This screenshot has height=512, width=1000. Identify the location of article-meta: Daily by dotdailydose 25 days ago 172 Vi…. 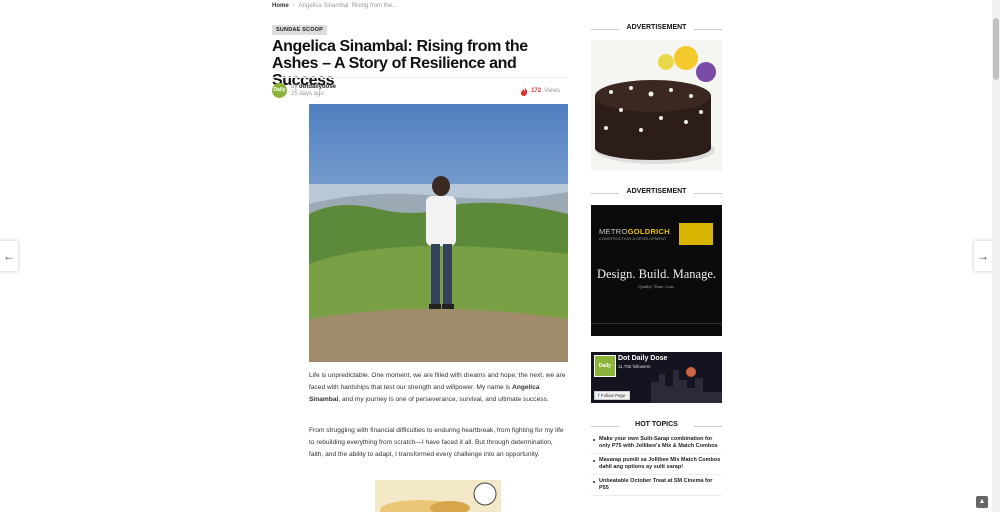
(420, 90).